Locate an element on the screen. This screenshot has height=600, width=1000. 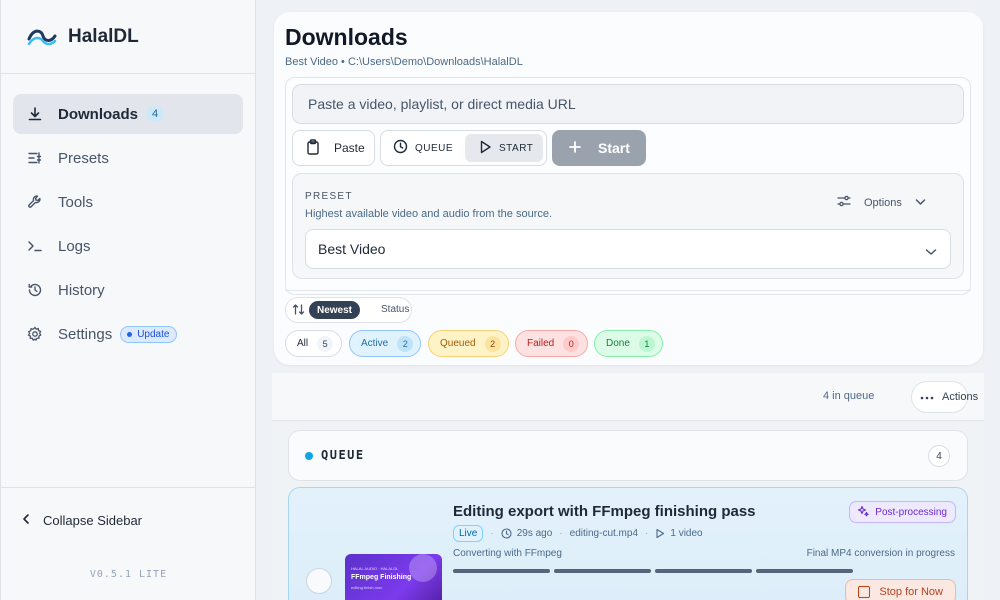
sidebar-item-label: Tools is located at coordinates (76, 202).